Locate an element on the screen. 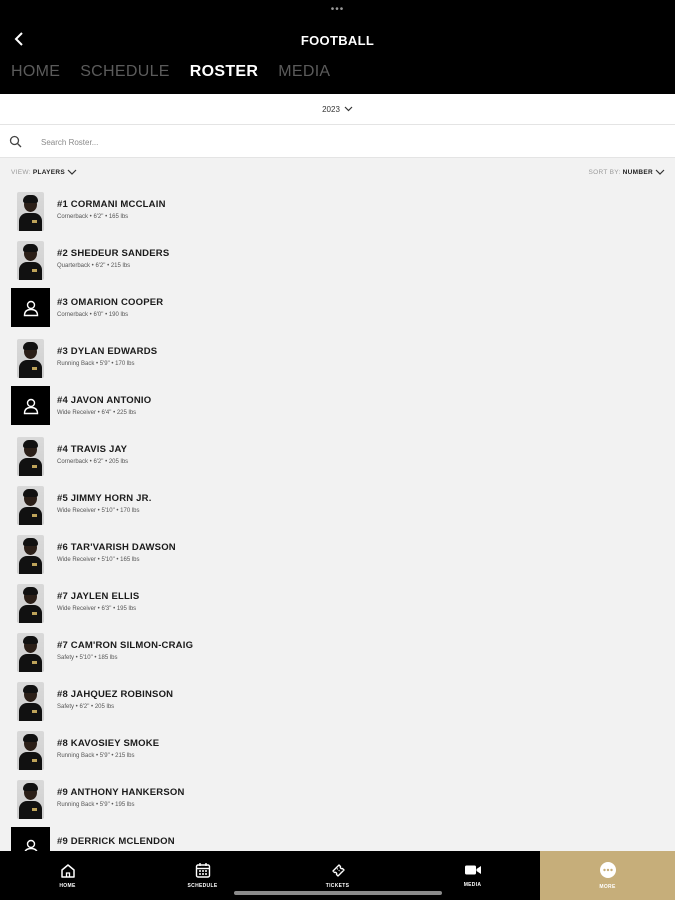  nav-home-label: HOME is located at coordinates (67, 885).